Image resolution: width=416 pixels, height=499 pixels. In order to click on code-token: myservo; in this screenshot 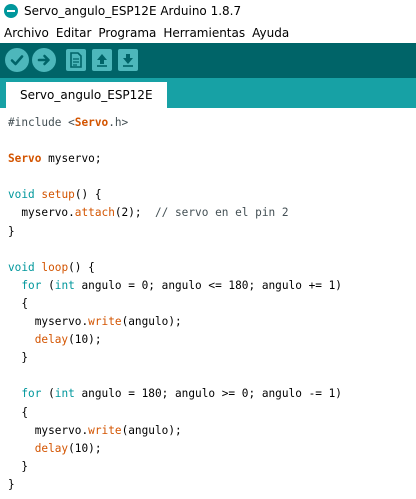, I will do `click(71, 159)`.